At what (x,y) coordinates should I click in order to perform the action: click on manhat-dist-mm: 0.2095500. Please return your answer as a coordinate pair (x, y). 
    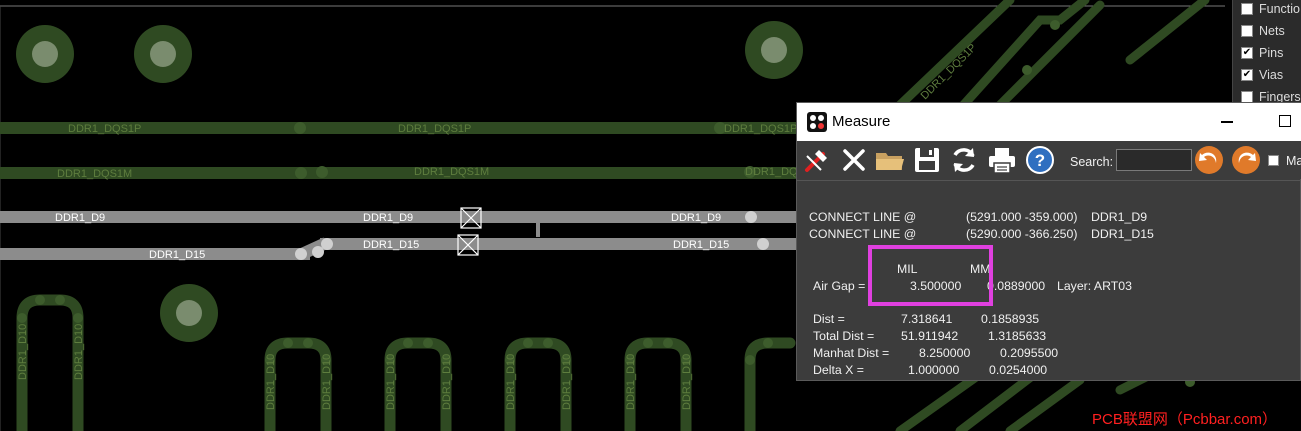
    Looking at the image, I should click on (1029, 353).